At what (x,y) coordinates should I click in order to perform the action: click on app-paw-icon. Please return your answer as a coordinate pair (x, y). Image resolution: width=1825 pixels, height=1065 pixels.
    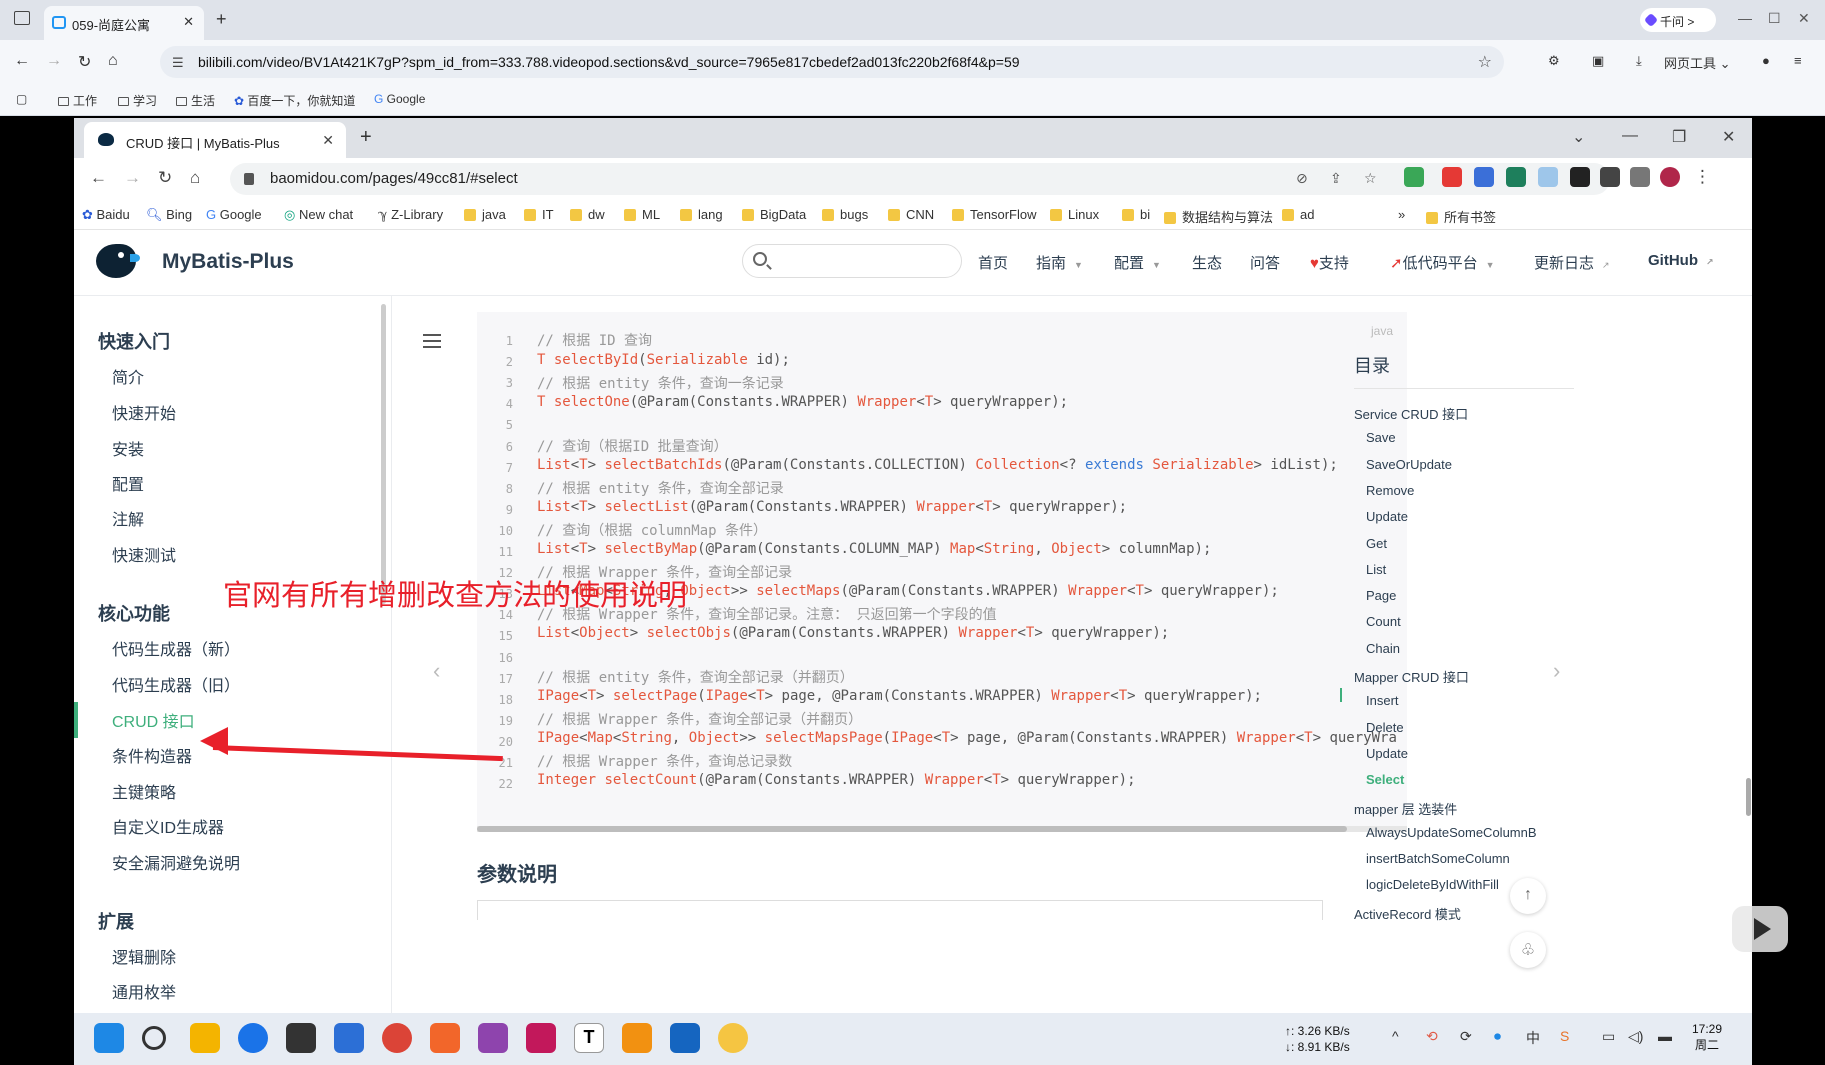
    Looking at the image, I should click on (733, 1038).